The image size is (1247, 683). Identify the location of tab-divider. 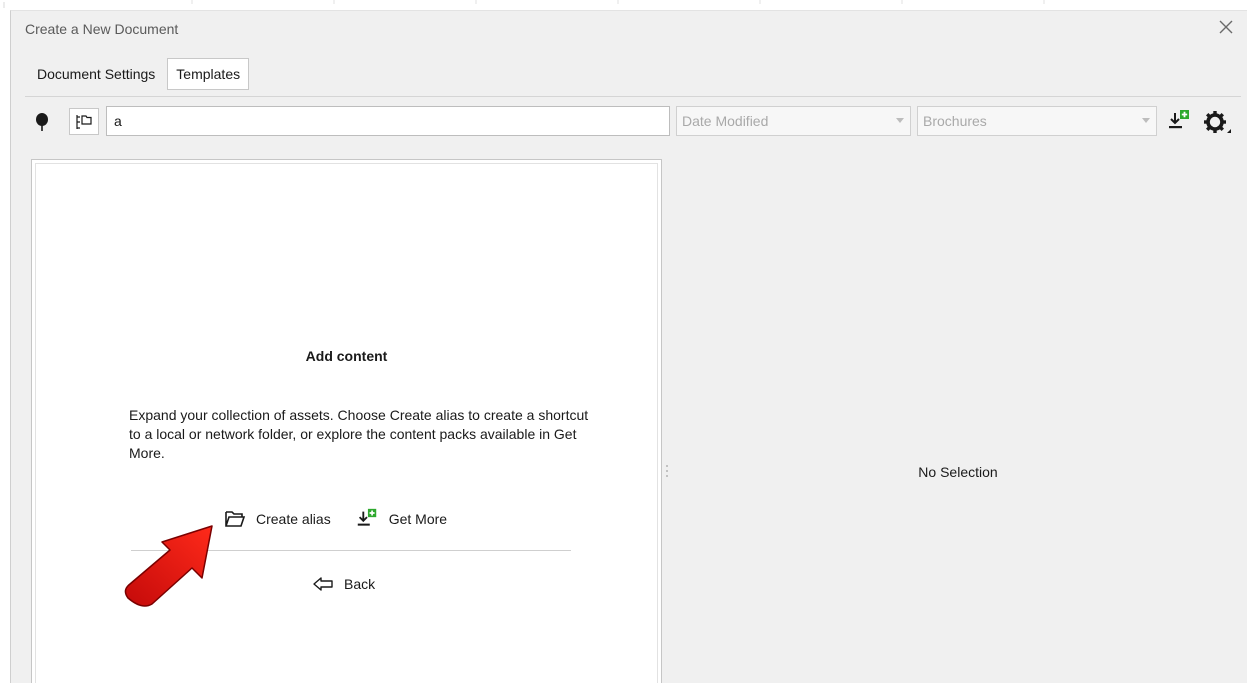
(633, 96).